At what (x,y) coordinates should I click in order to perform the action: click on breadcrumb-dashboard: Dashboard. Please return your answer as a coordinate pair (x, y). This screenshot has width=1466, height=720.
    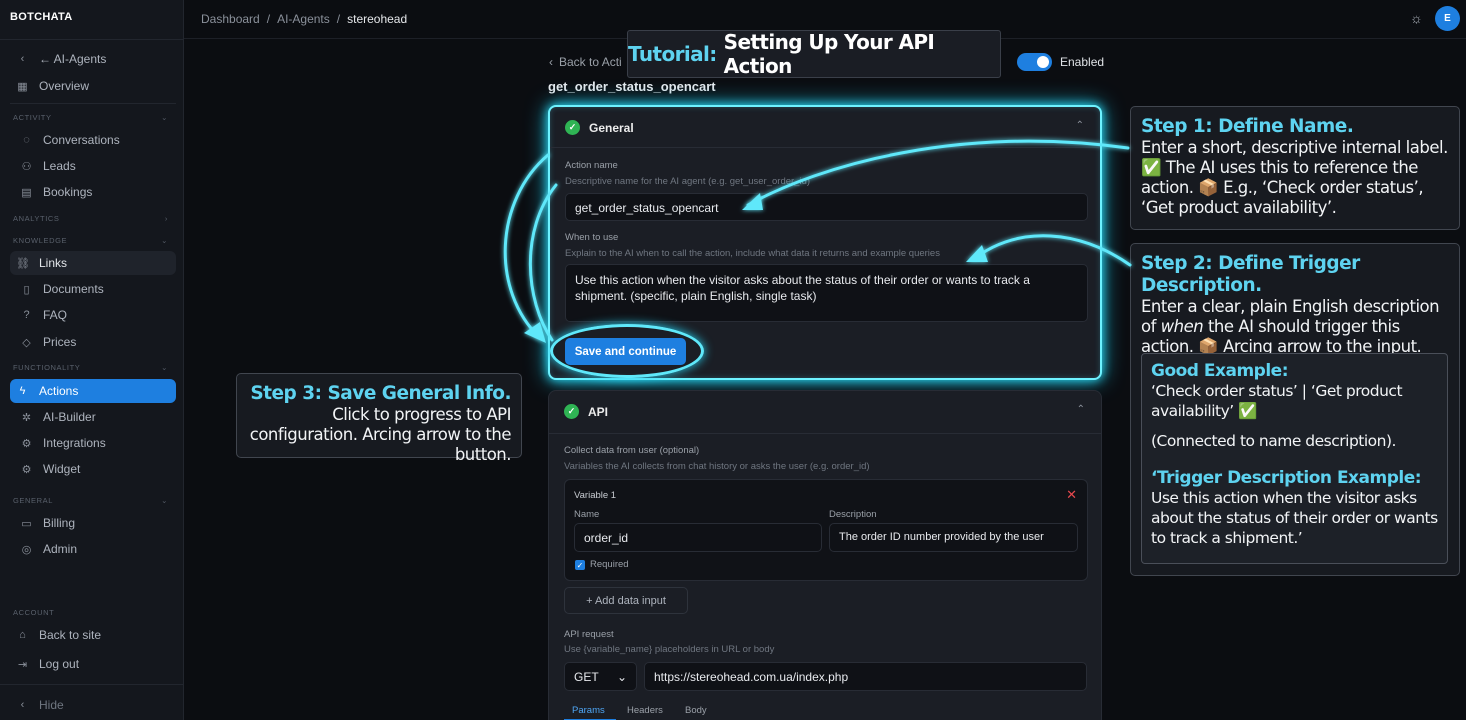
    Looking at the image, I should click on (230, 19).